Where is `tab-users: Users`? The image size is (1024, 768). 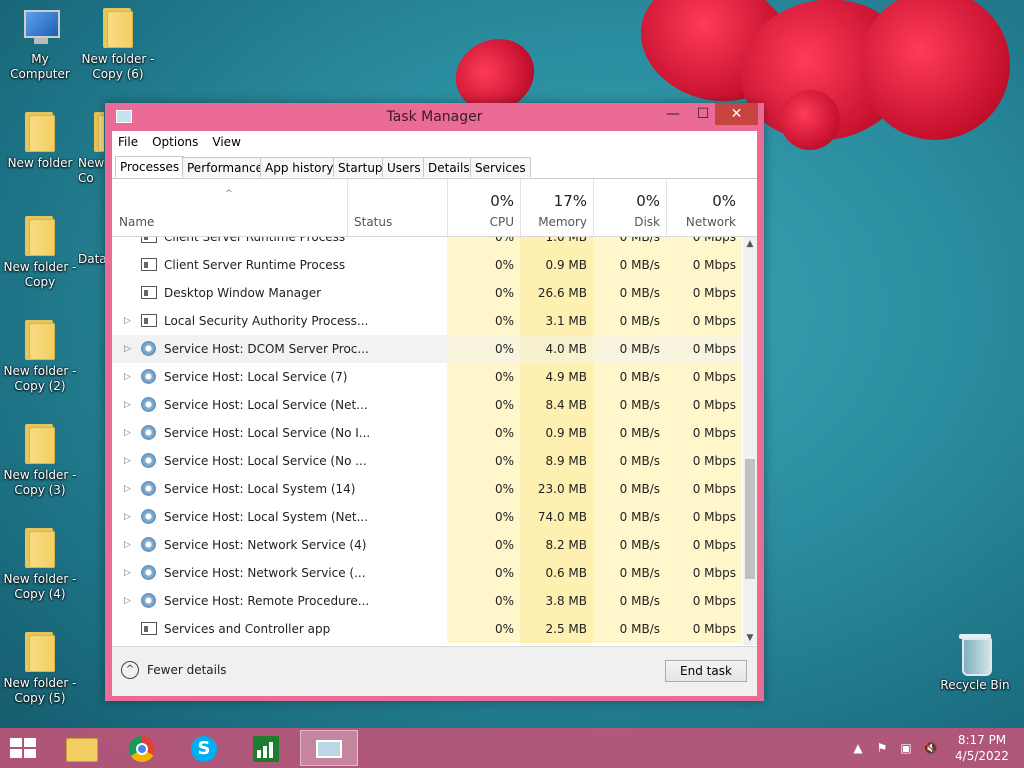 tab-users: Users is located at coordinates (404, 167).